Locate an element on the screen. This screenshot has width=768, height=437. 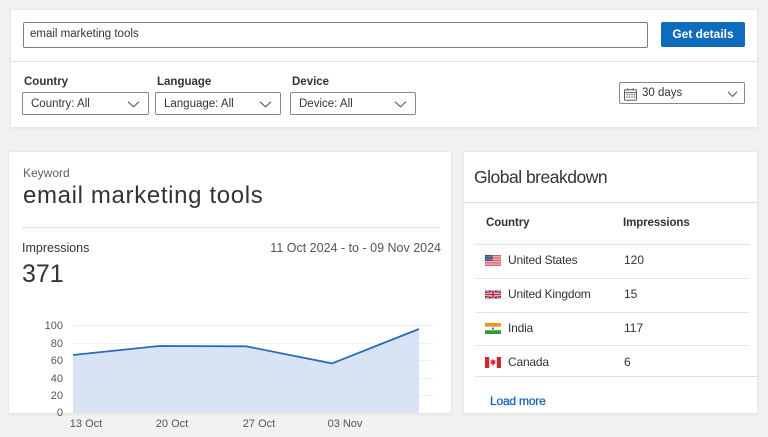
svg-text: 0 is located at coordinates (60, 413).